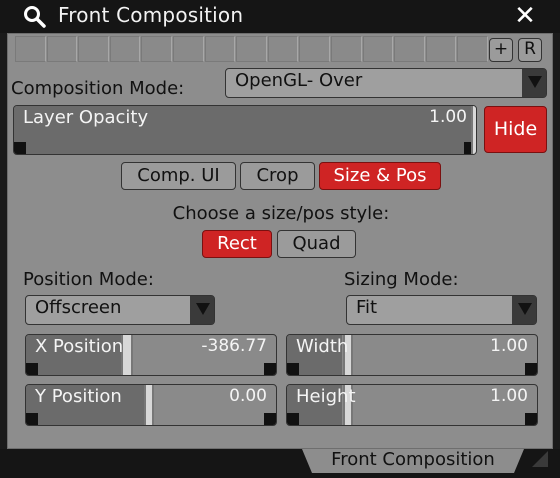  I want to click on layer-opacity-value: 1.00, so click(448, 117).